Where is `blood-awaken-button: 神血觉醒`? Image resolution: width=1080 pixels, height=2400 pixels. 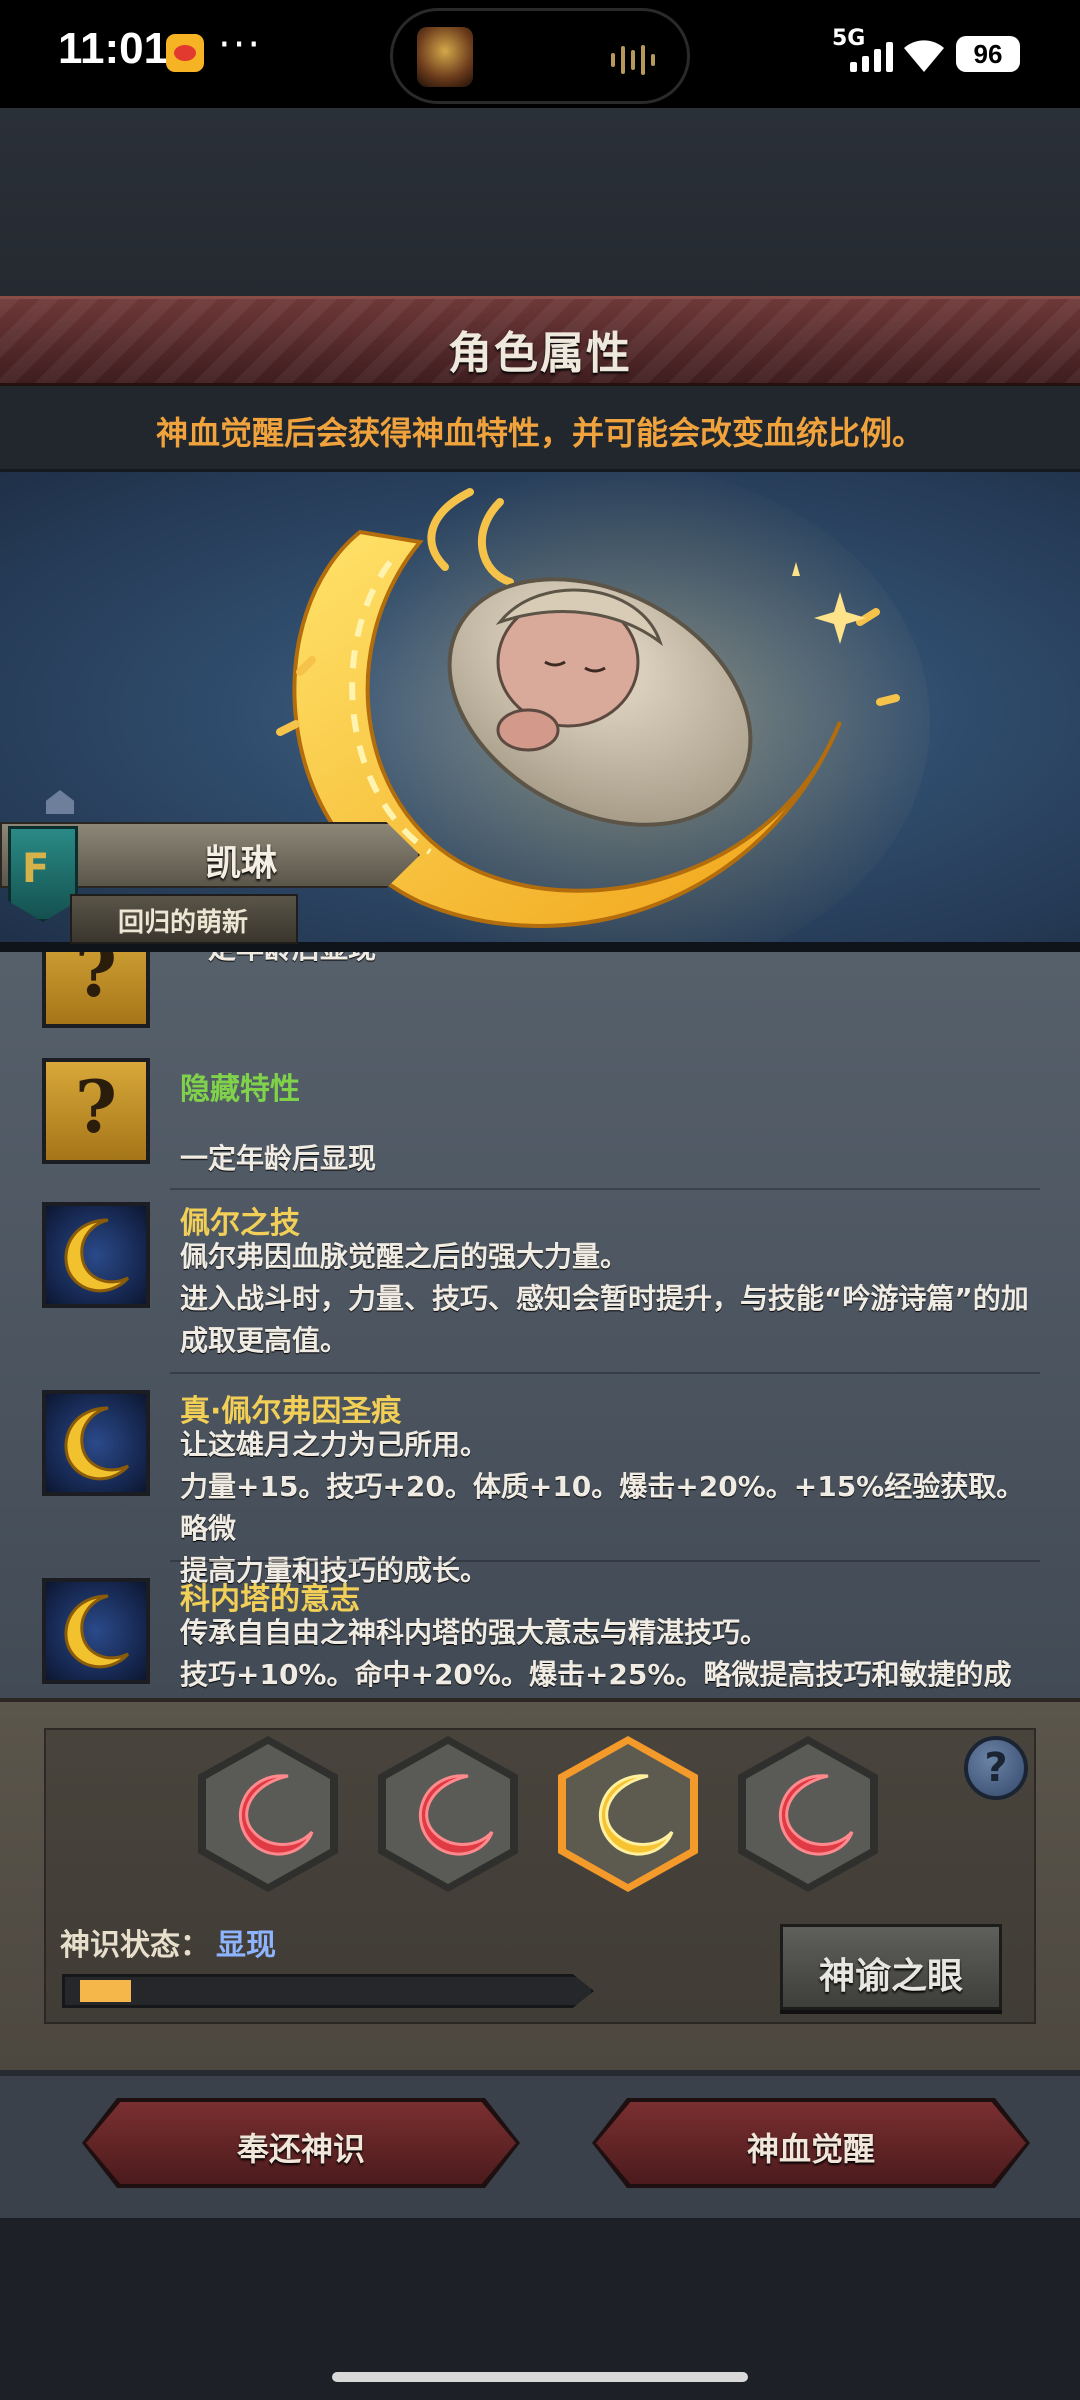 blood-awaken-button: 神血觉醒 is located at coordinates (811, 2143).